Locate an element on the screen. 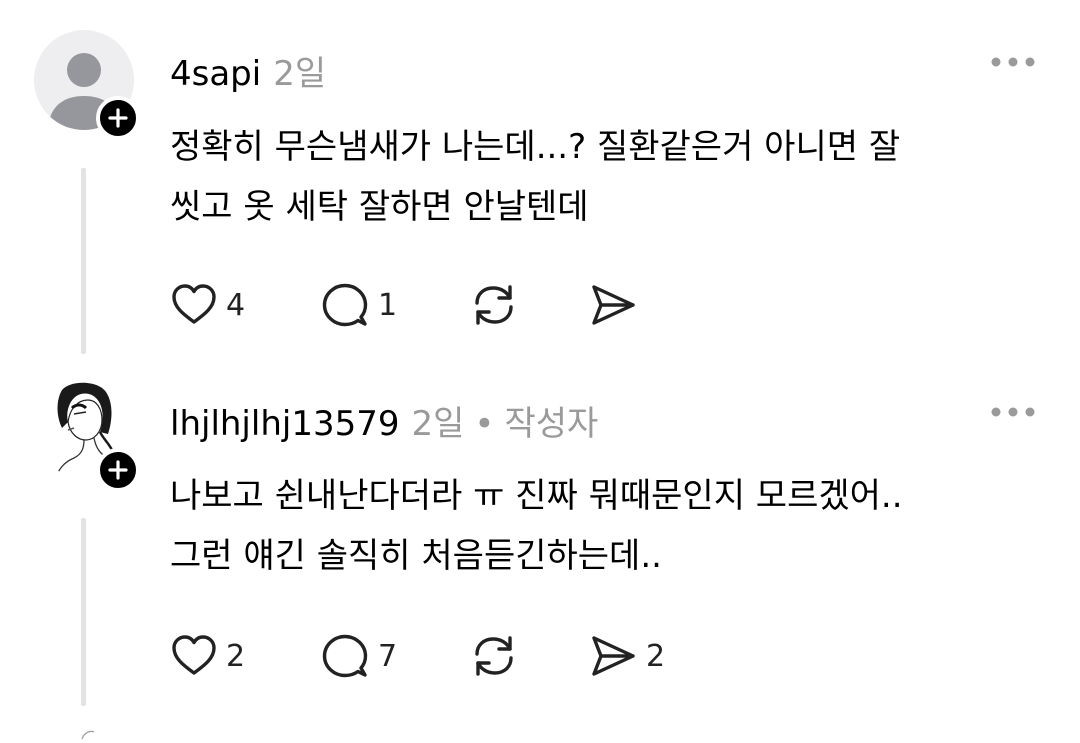  like-button: 2 is located at coordinates (207, 656).